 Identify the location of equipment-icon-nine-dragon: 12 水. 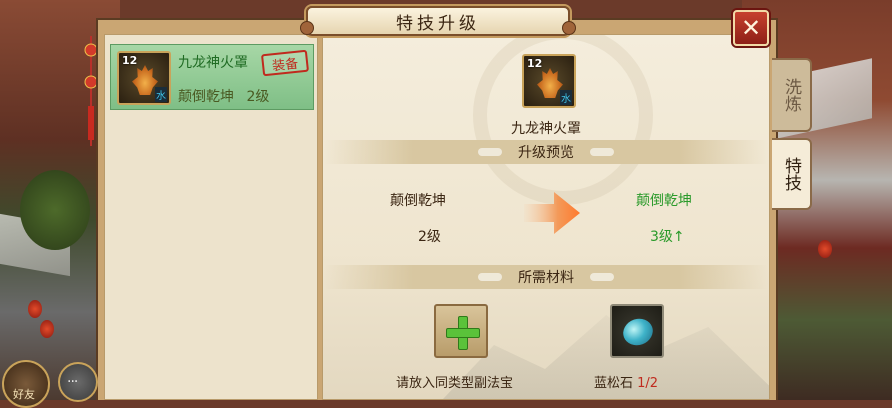
(144, 78).